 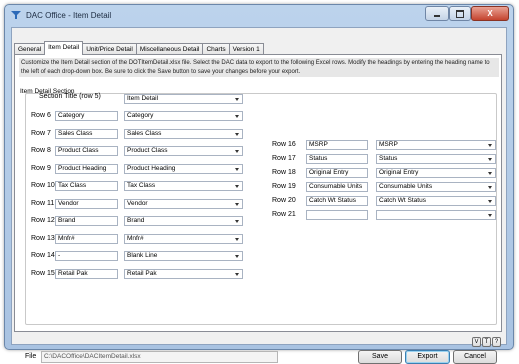 I want to click on heading-input: Category, so click(x=86, y=116).